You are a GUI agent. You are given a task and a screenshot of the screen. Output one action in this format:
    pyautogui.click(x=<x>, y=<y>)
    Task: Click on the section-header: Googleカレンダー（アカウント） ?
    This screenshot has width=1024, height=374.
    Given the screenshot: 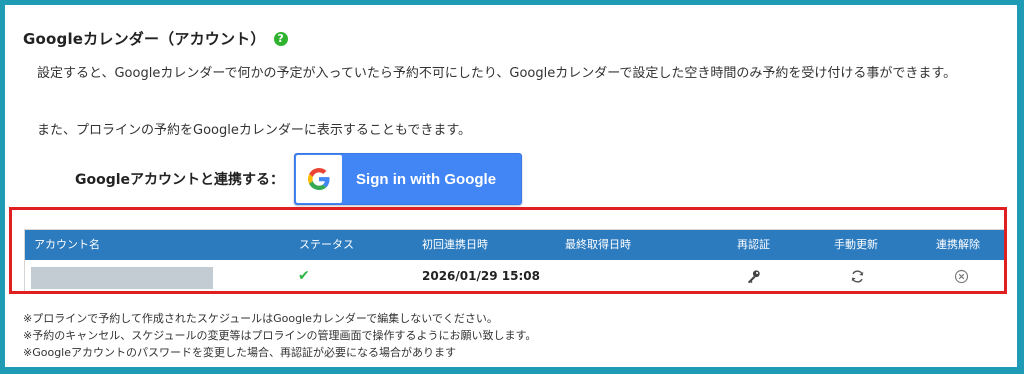 What is the action you would take?
    pyautogui.click(x=155, y=38)
    